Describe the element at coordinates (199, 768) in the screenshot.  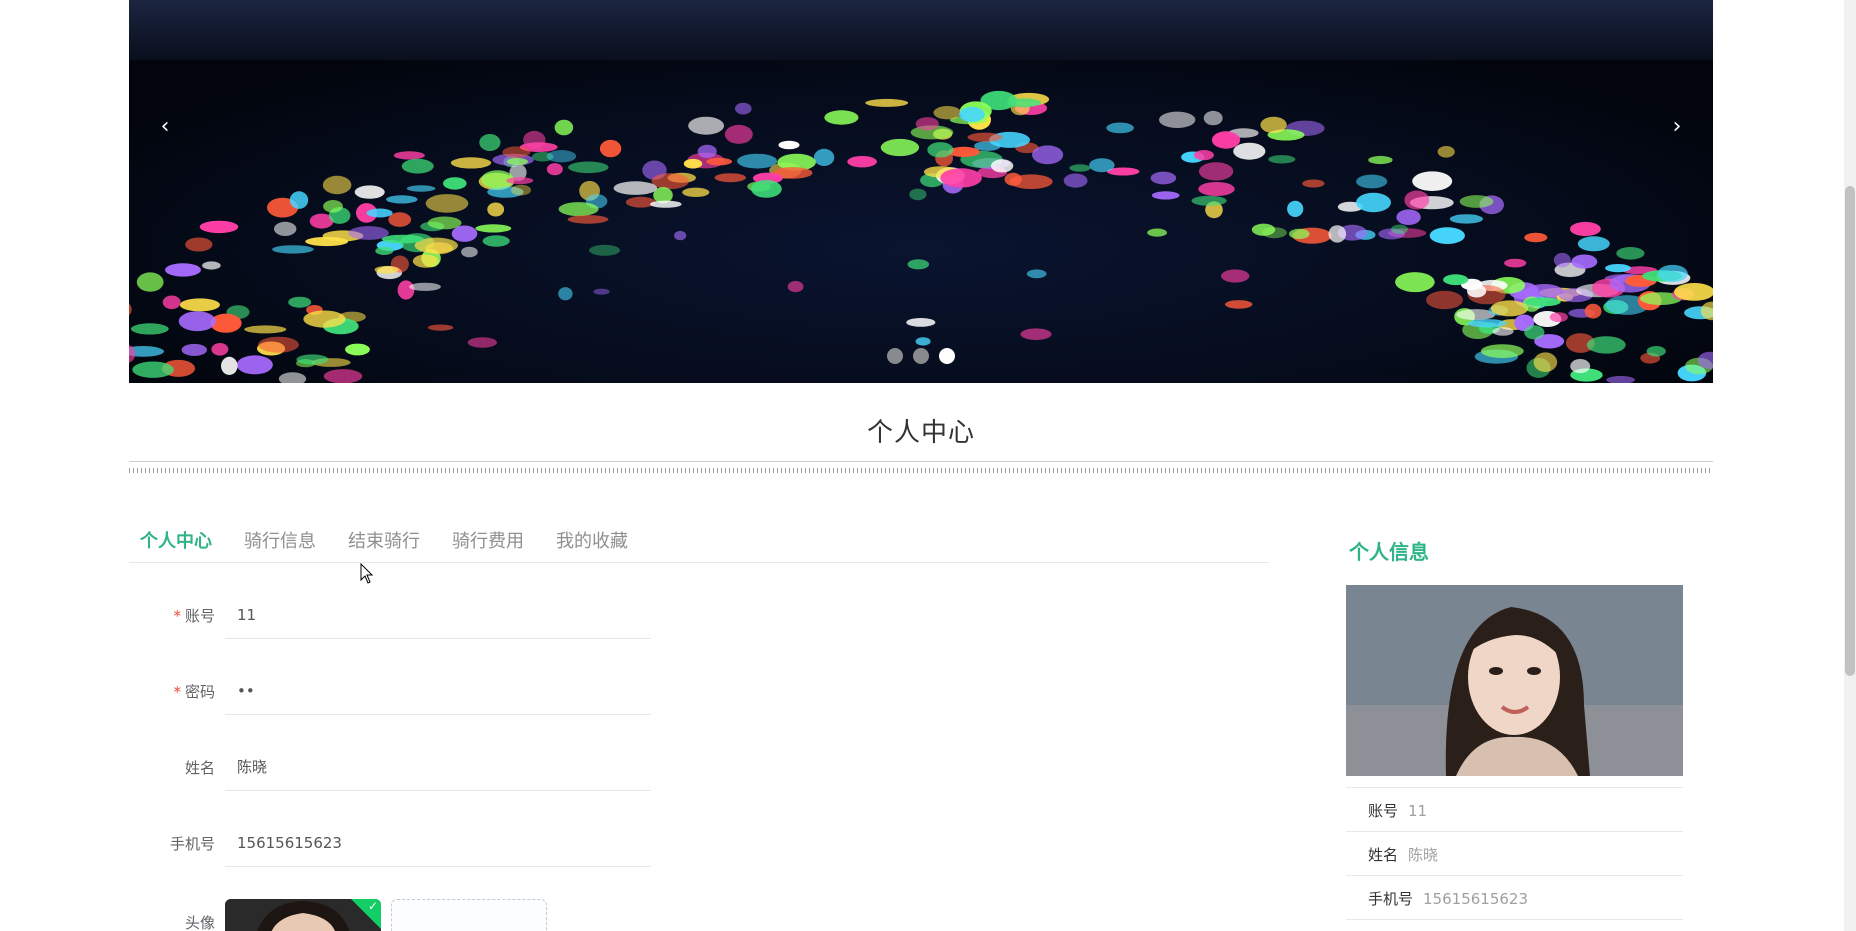
I see `name-label: 姓名` at that location.